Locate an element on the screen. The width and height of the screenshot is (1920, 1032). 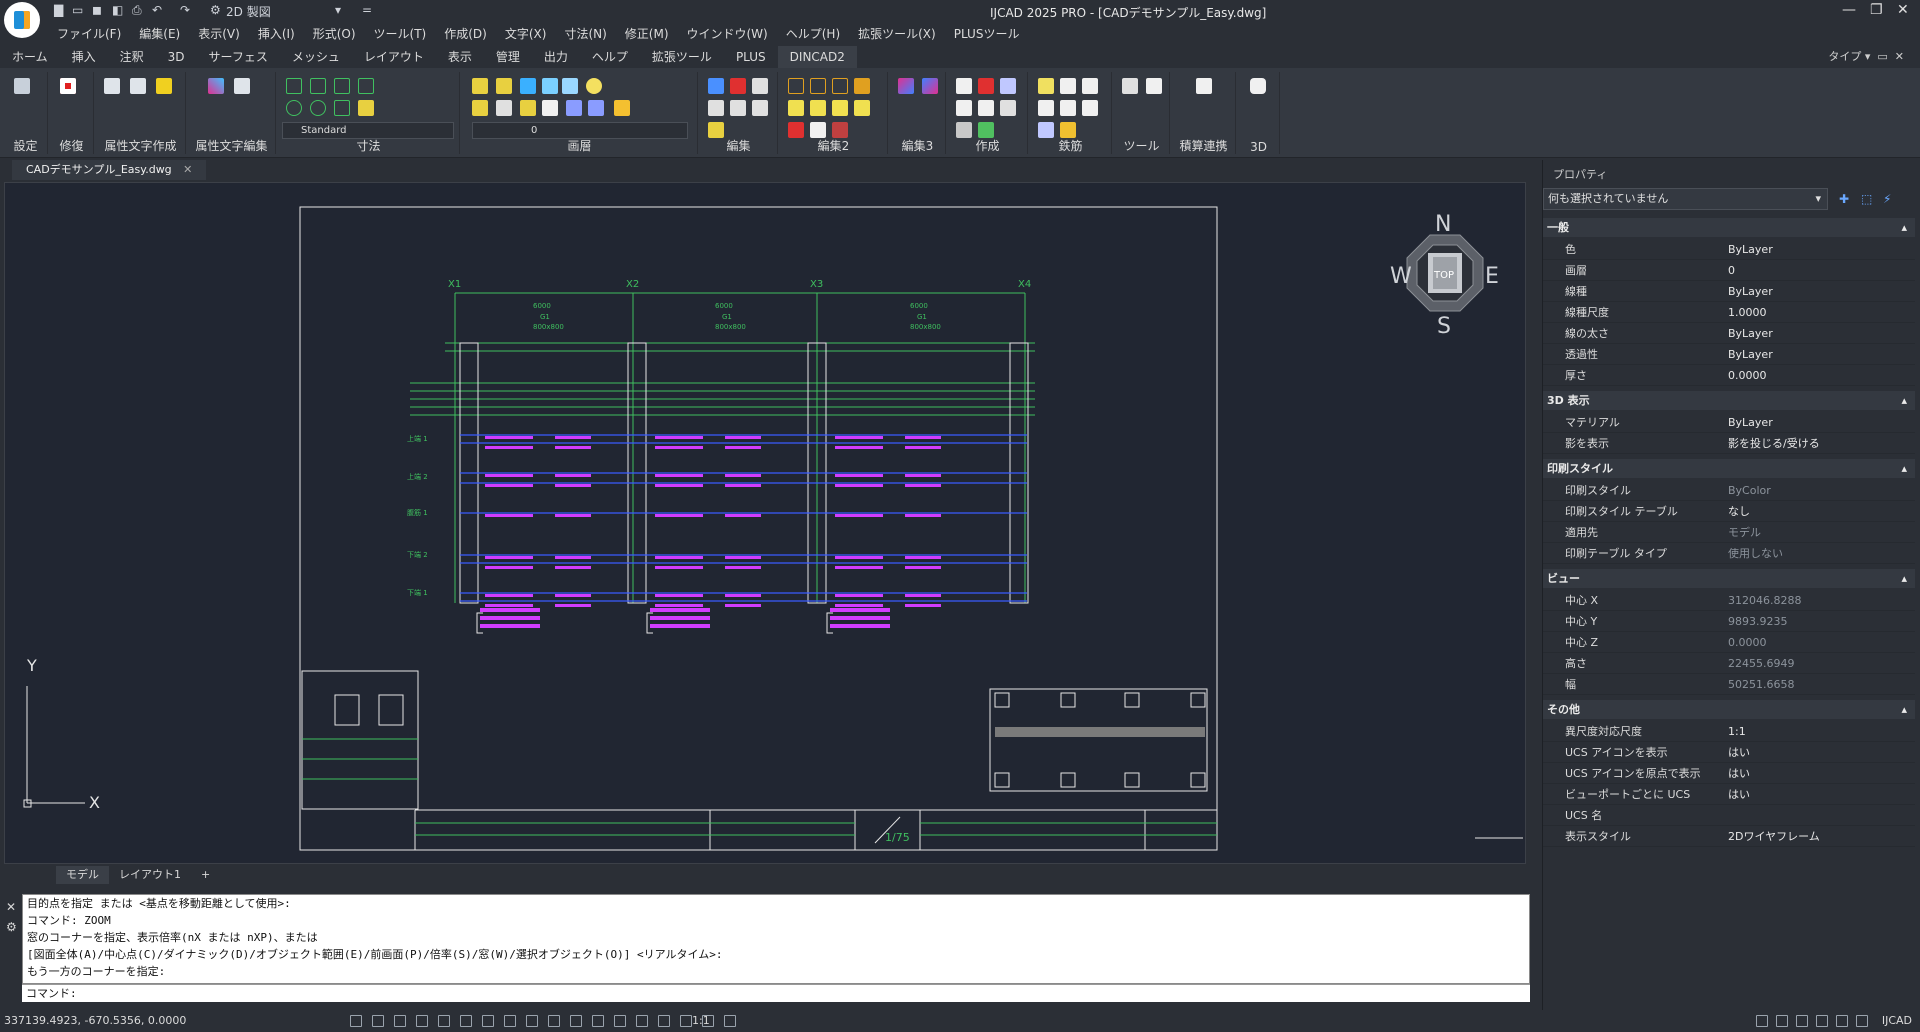
ribbon-tab: 拡張ツール is located at coordinates (682, 57).